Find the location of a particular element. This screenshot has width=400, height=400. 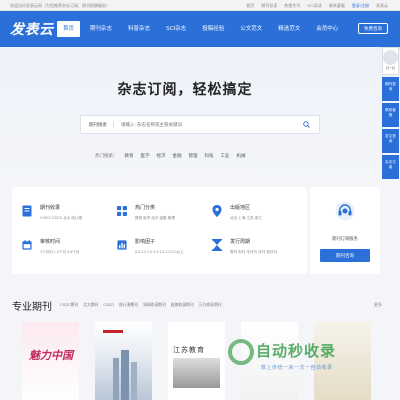

nav-item-science: 科普杂志 is located at coordinates (139, 29).